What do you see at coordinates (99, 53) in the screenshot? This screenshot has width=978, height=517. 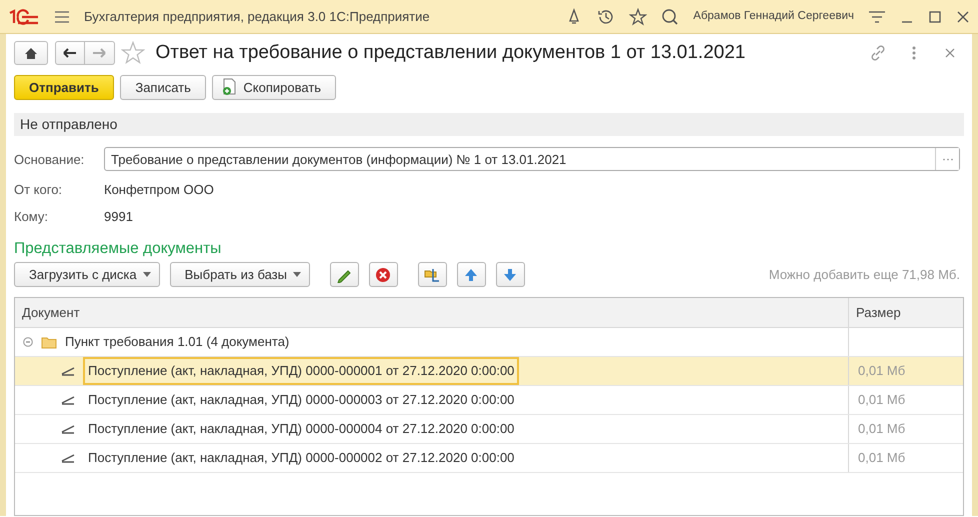 I see `forward-arrow-icon` at bounding box center [99, 53].